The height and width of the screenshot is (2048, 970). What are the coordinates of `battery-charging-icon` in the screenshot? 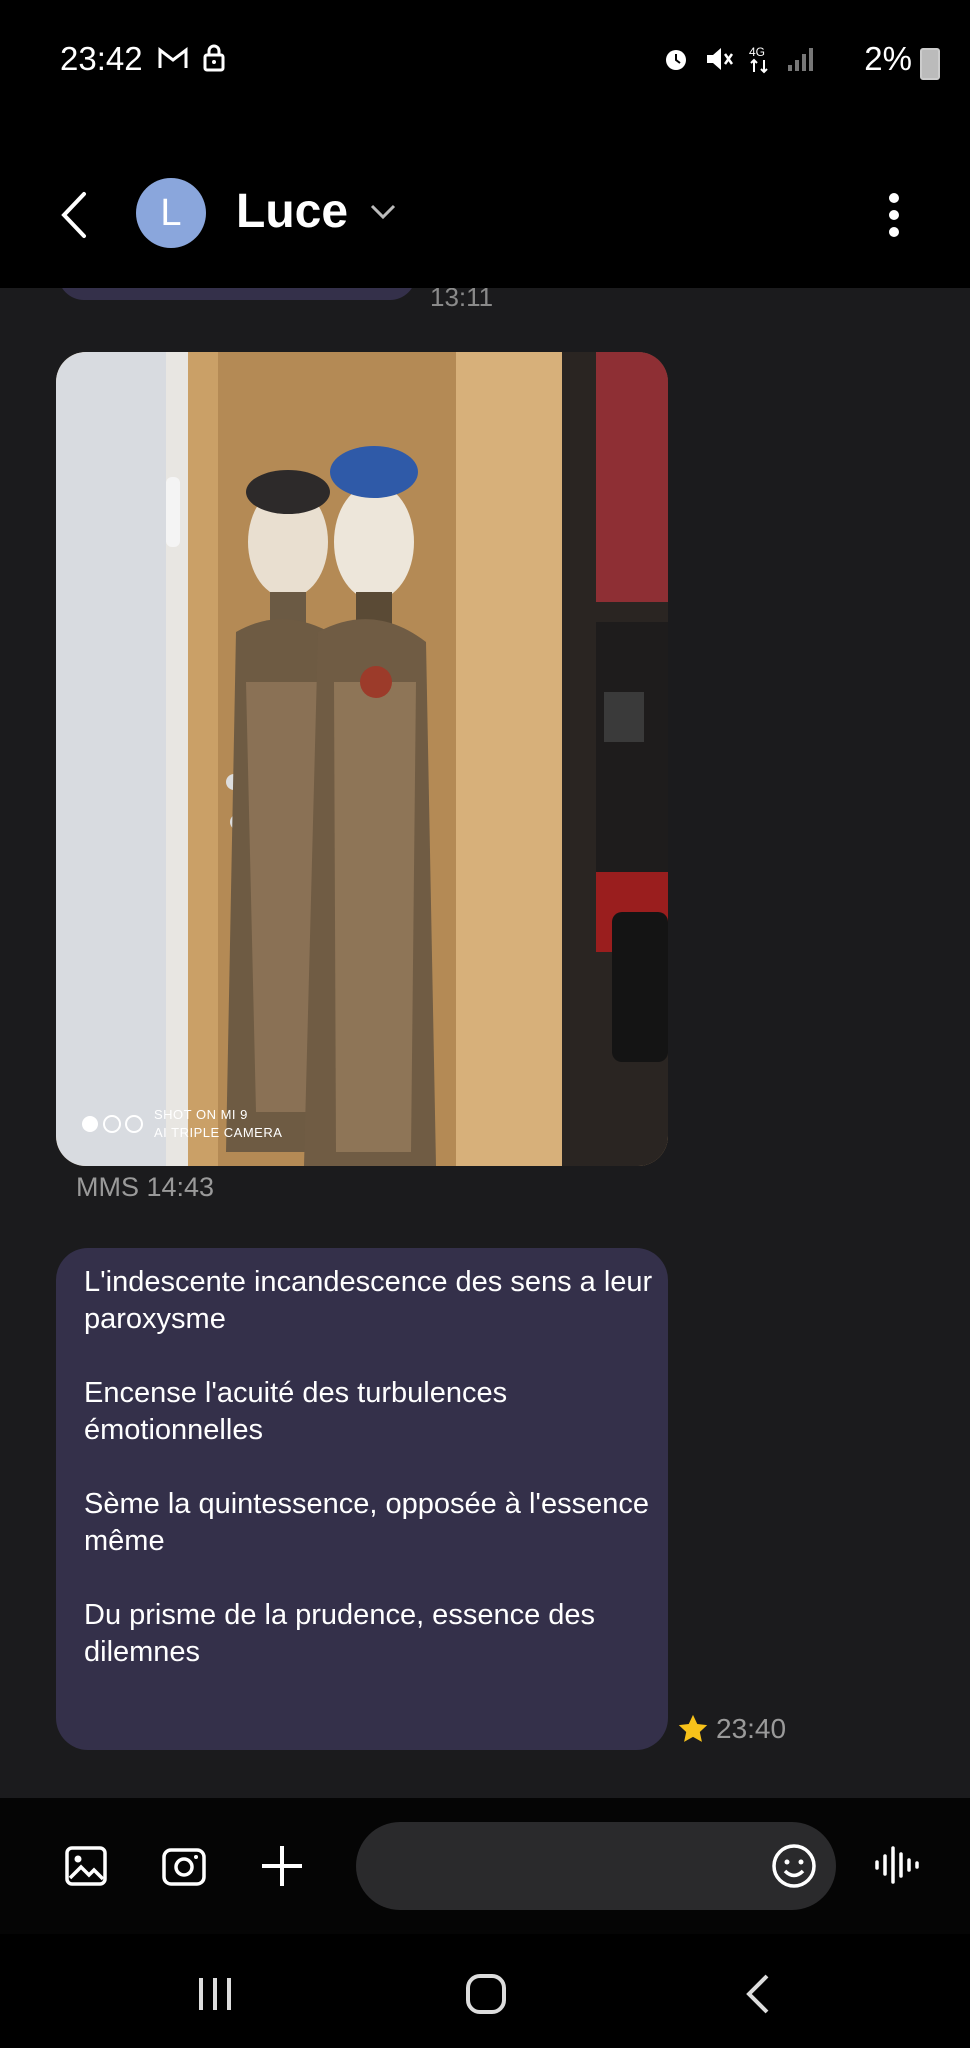 It's located at (930, 64).